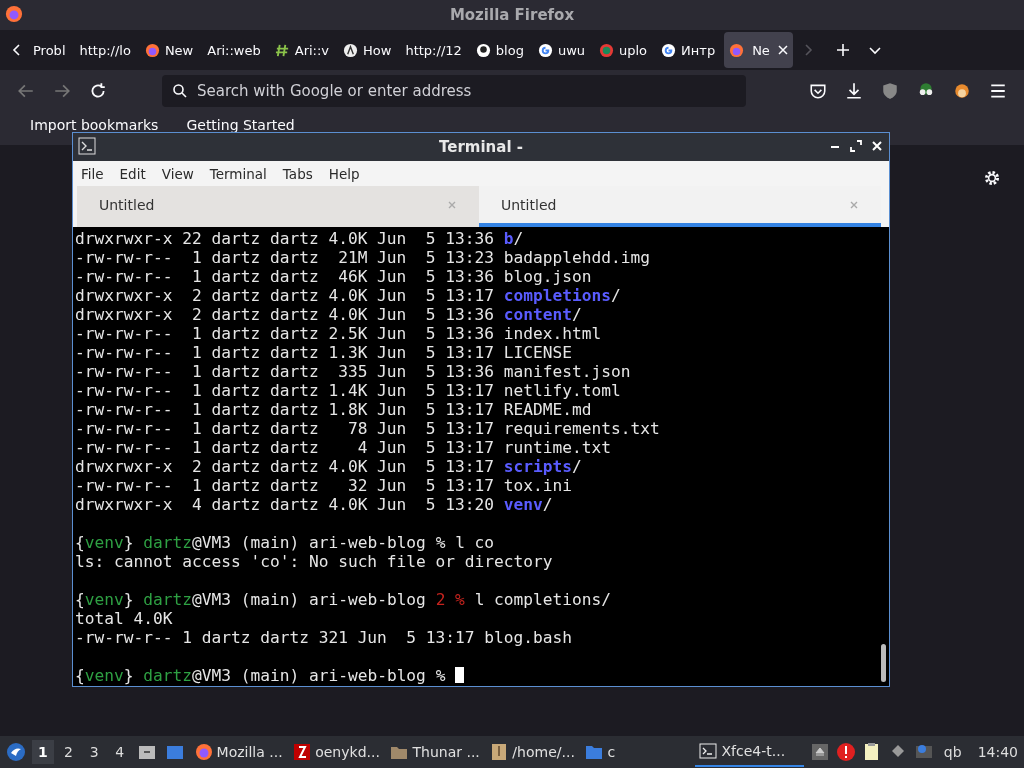  Describe the element at coordinates (285, 504) in the screenshot. I see `file-meta: drwxrwxr-x 4 dartz dartz 4.0K Jun 5 13:20` at that location.